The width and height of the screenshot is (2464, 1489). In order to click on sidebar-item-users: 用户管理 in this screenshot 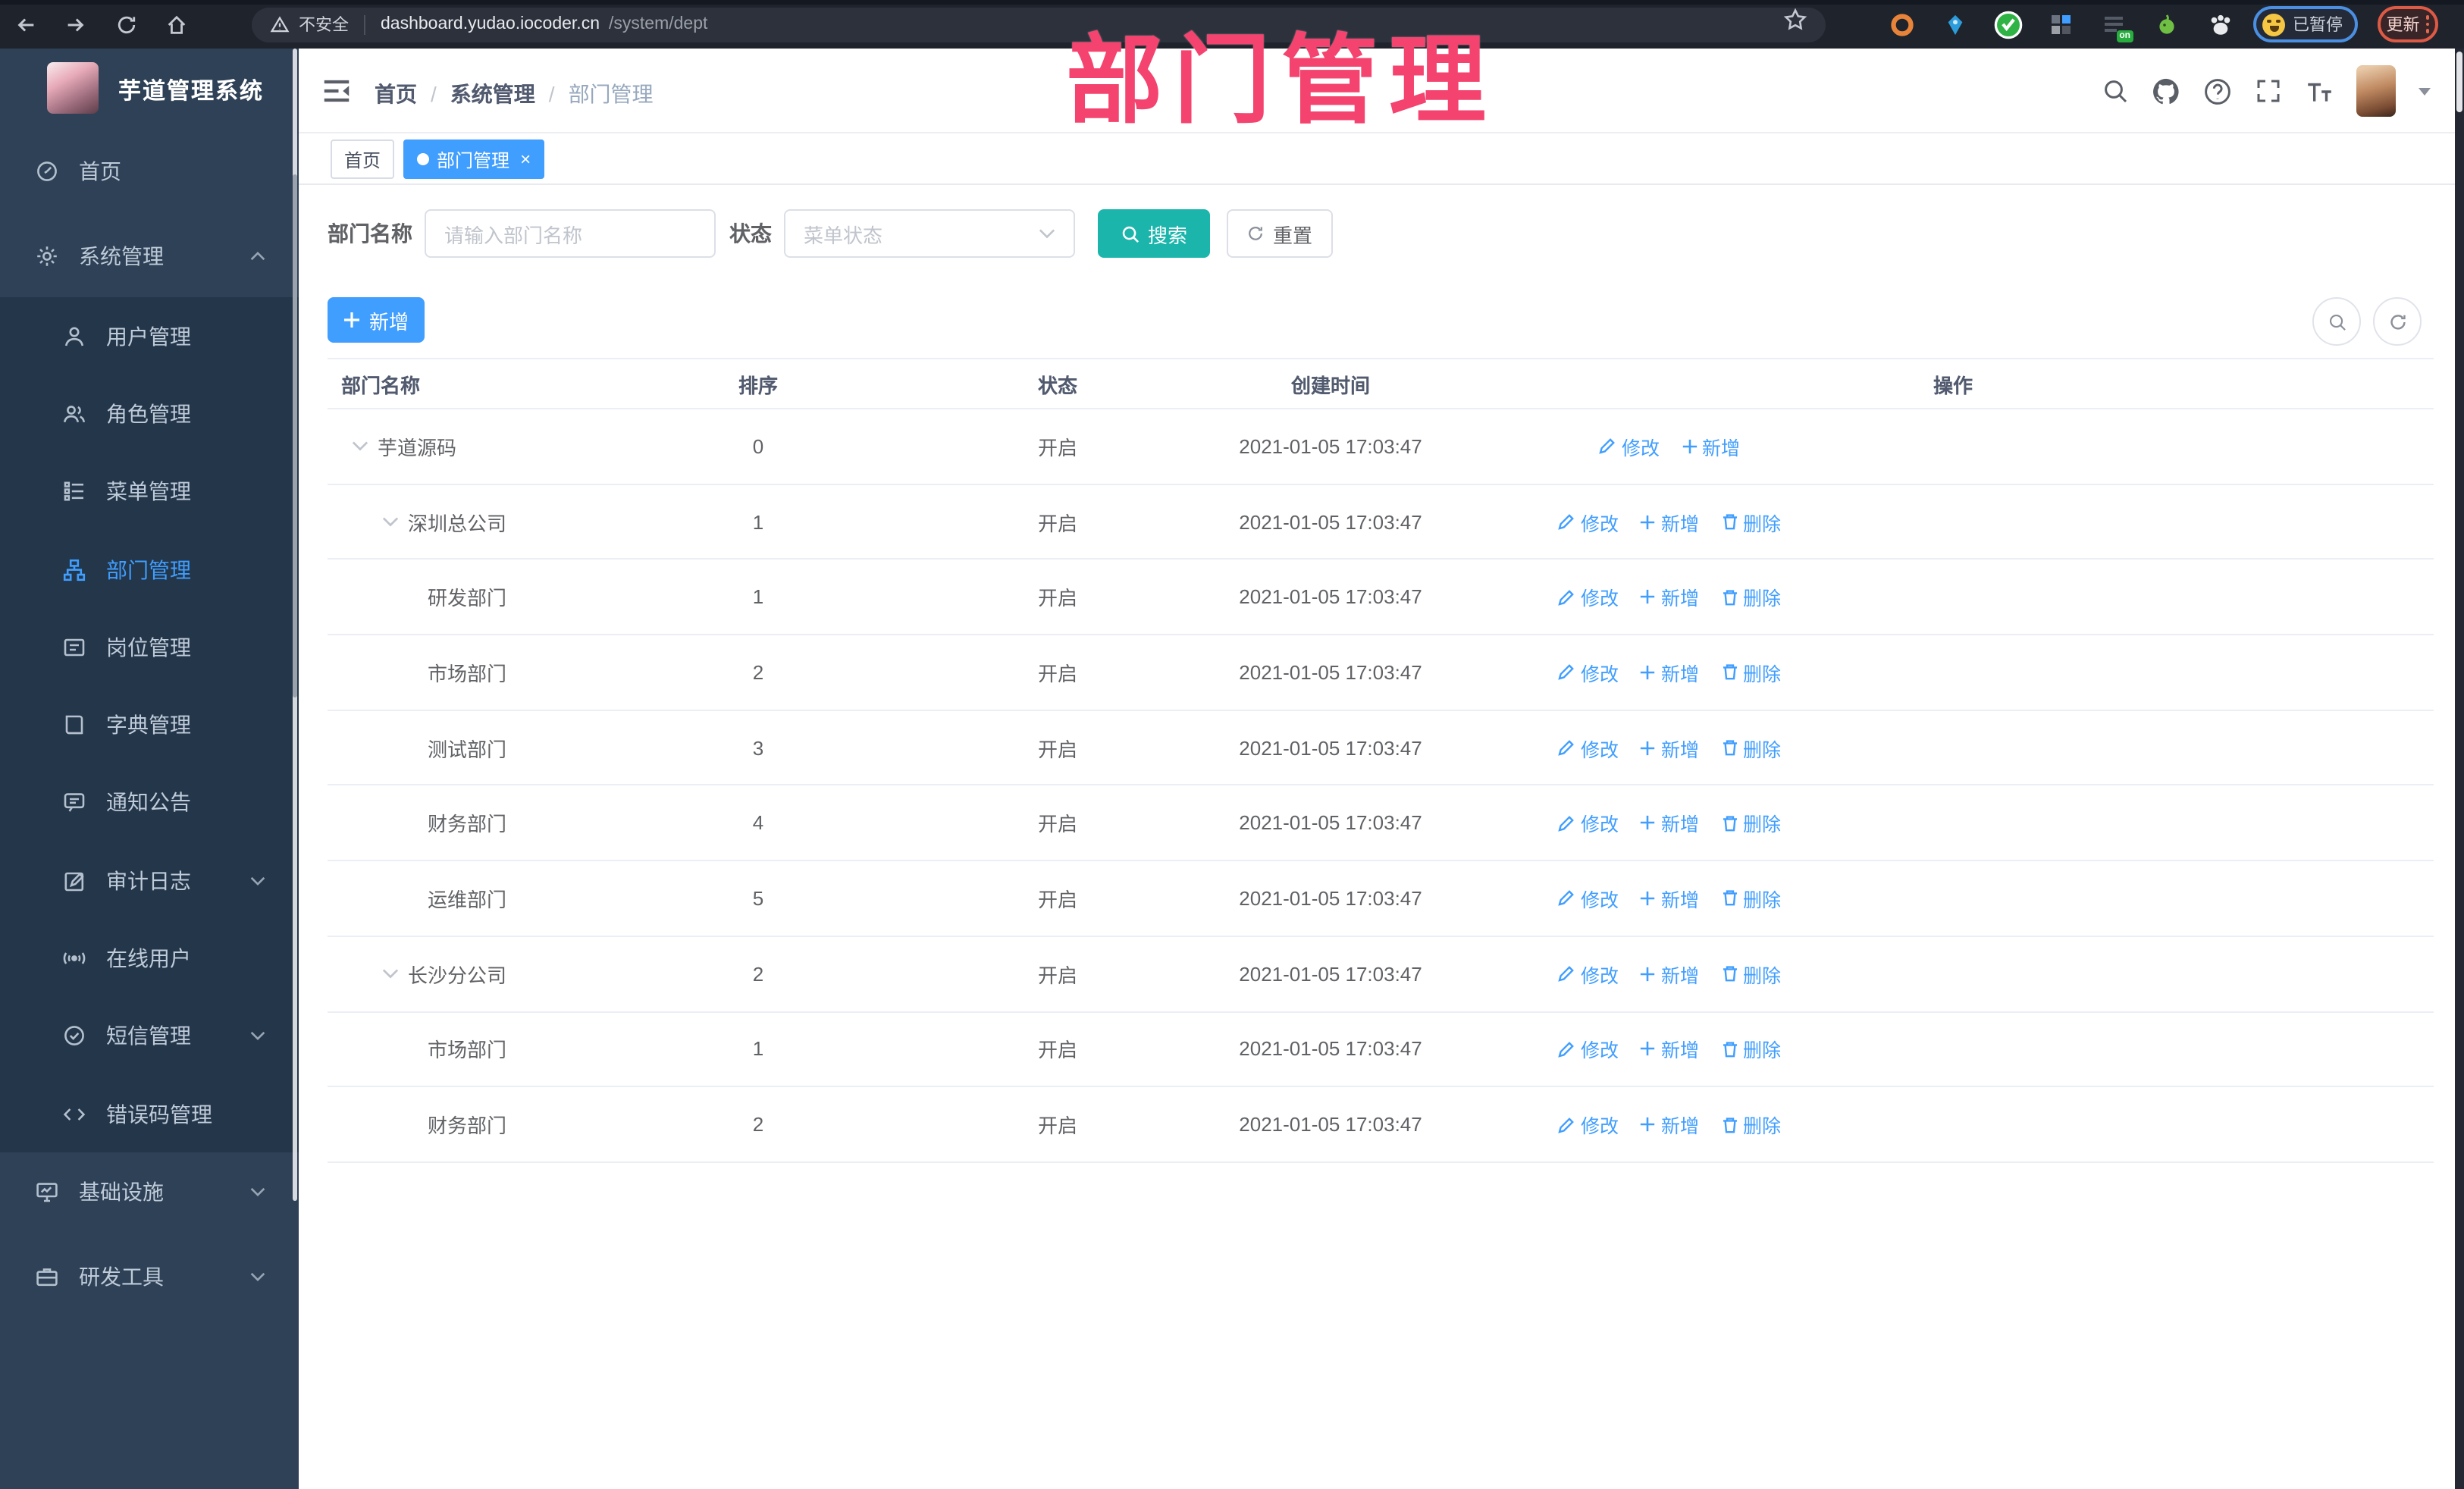, I will do `click(150, 336)`.